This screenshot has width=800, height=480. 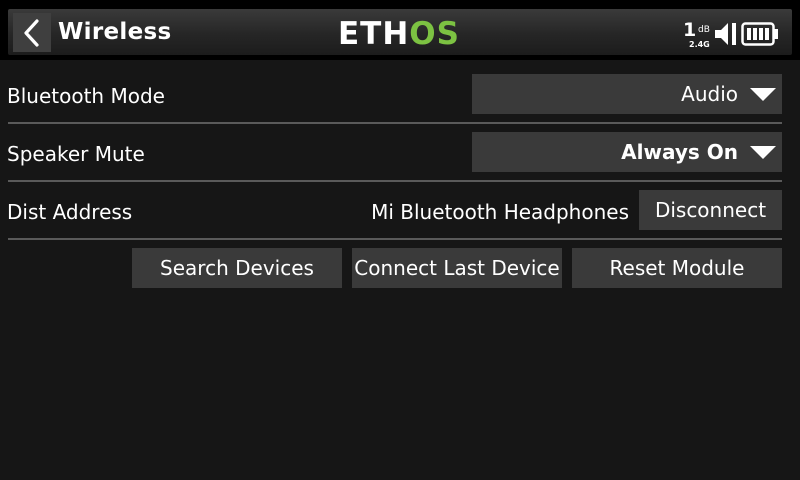 What do you see at coordinates (76, 154) in the screenshot?
I see `speaker-mute-label: Speaker Mute` at bounding box center [76, 154].